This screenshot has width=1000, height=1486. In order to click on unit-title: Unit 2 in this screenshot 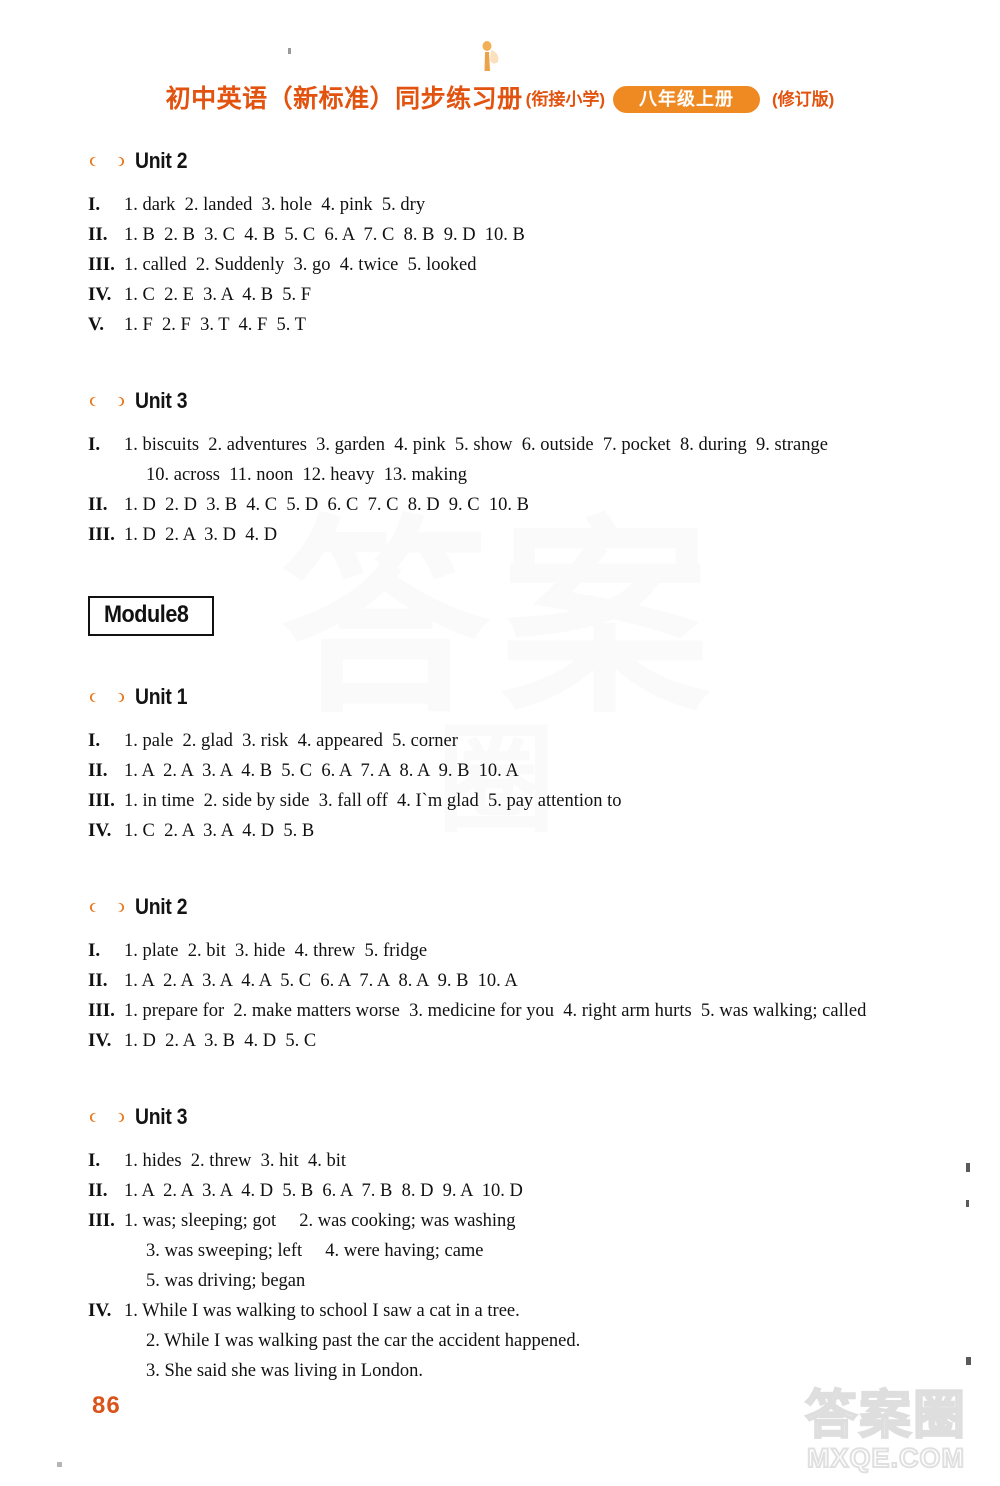, I will do `click(161, 906)`.